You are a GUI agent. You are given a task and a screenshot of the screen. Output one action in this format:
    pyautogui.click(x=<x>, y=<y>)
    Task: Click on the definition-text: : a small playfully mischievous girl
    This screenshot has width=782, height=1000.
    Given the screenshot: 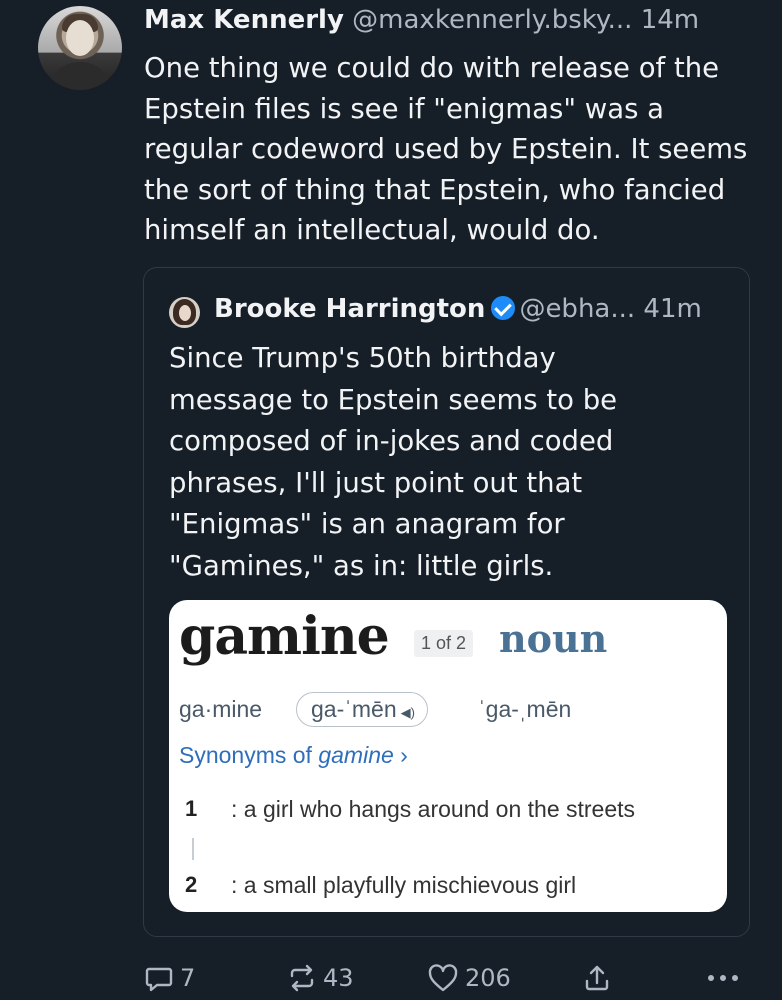 What is the action you would take?
    pyautogui.click(x=404, y=885)
    